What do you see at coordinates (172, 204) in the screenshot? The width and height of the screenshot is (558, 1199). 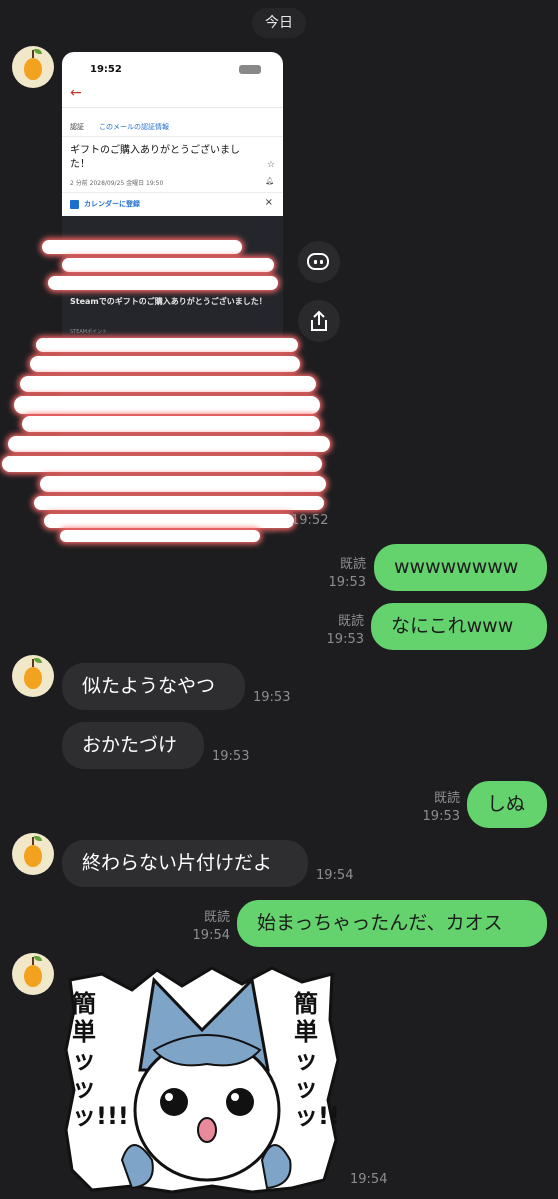 I see `calendar-row: カレンダーに登録 ×` at bounding box center [172, 204].